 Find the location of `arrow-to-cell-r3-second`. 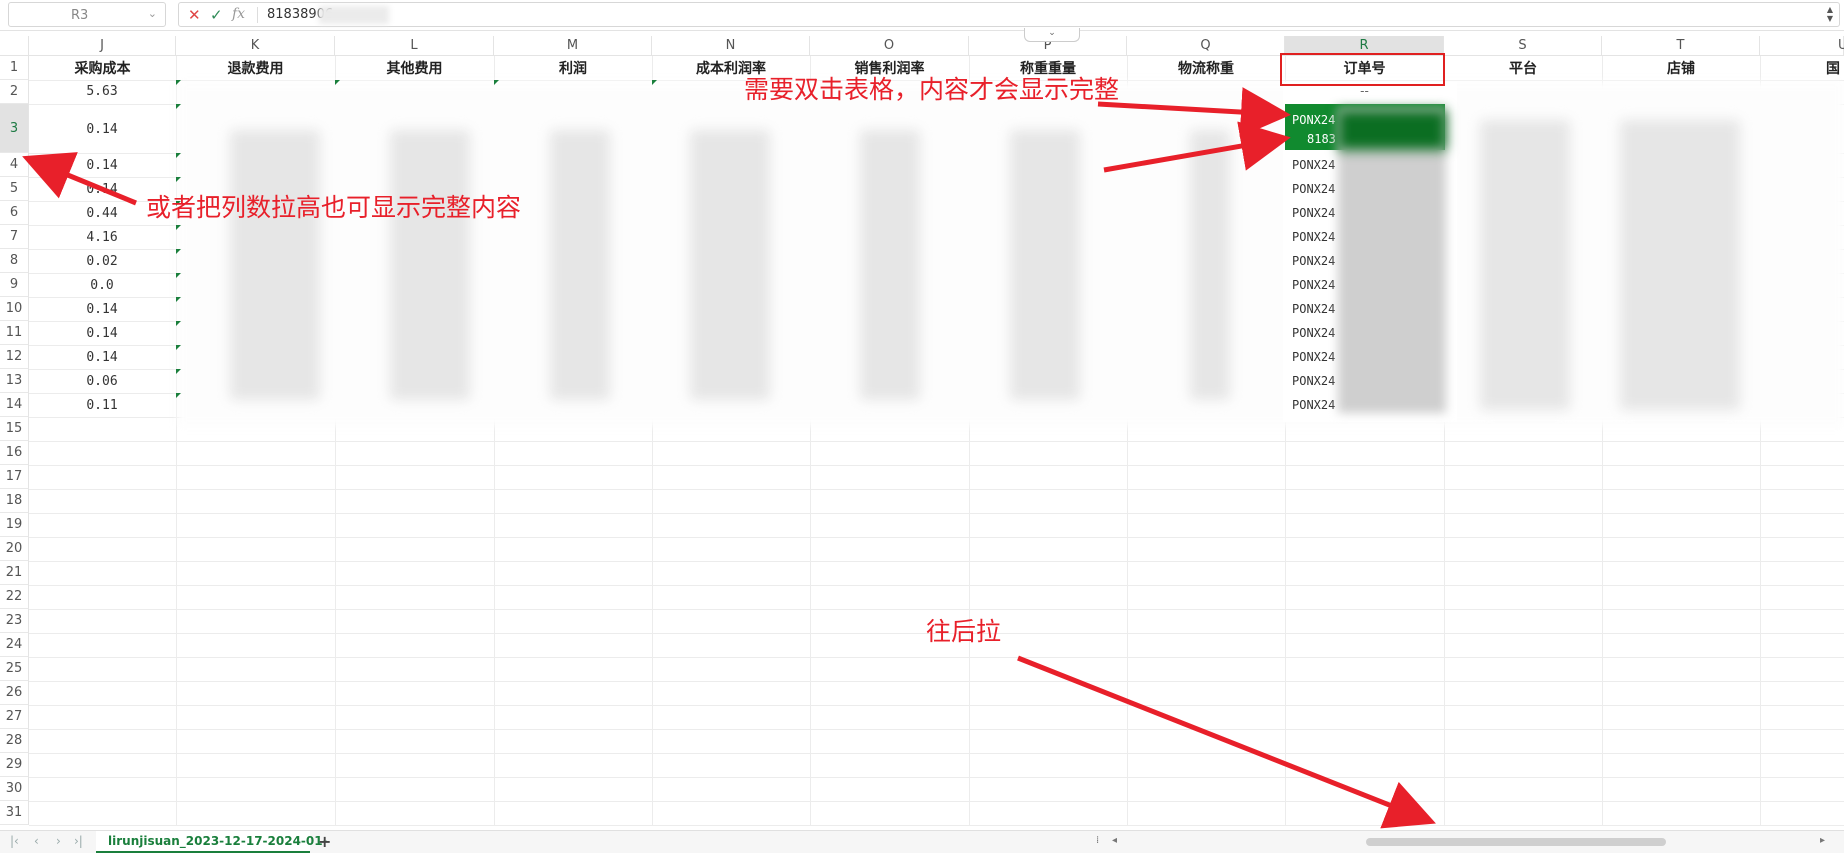

arrow-to-cell-r3-second is located at coordinates (1197, 147).